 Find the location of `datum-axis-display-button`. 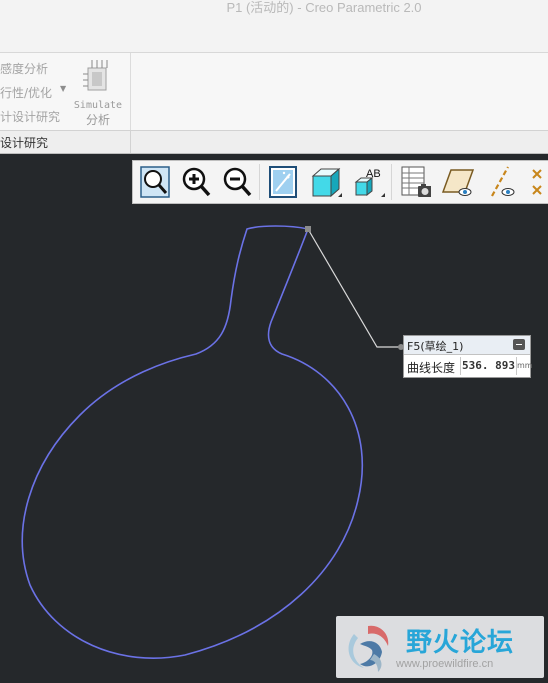

datum-axis-display-button is located at coordinates (501, 182).